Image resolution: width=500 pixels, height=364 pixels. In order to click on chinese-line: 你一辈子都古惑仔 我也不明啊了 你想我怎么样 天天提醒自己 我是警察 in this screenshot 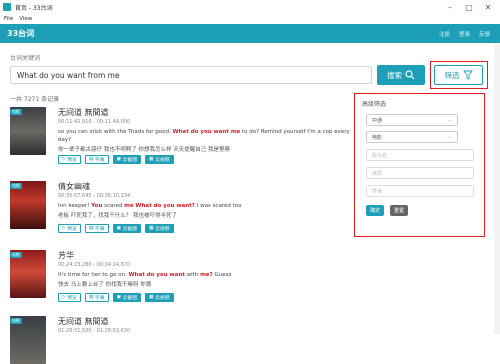, I will do `click(144, 150)`.